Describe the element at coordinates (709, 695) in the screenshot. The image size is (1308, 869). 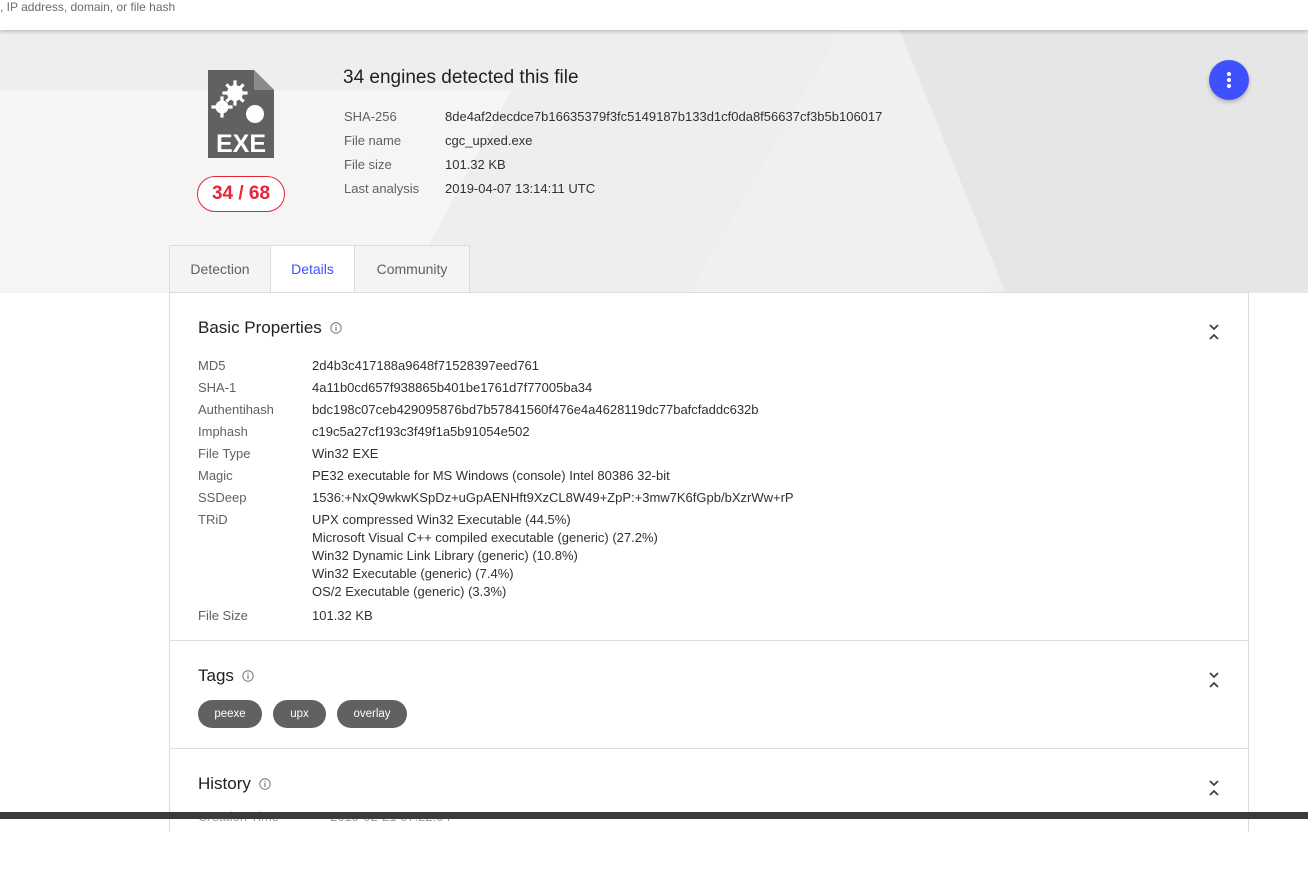
I see `tags-section: Tags peexe upx overlay` at that location.